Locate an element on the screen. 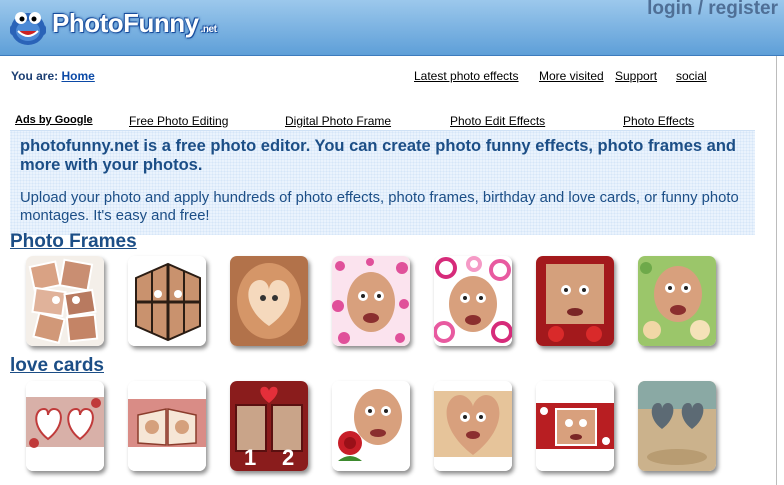  green-flowers-thumb is located at coordinates (677, 301).